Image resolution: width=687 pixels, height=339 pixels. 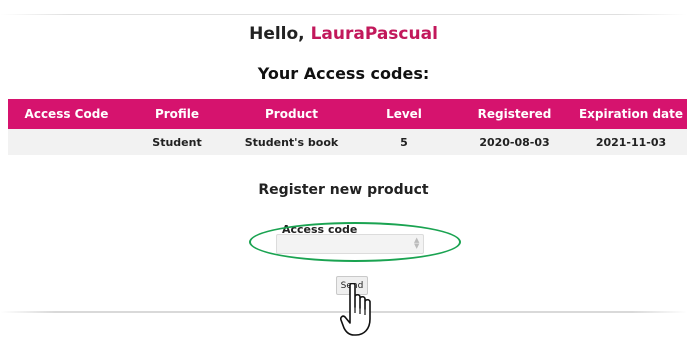 I want to click on cell-product: Student's book, so click(x=291, y=142).